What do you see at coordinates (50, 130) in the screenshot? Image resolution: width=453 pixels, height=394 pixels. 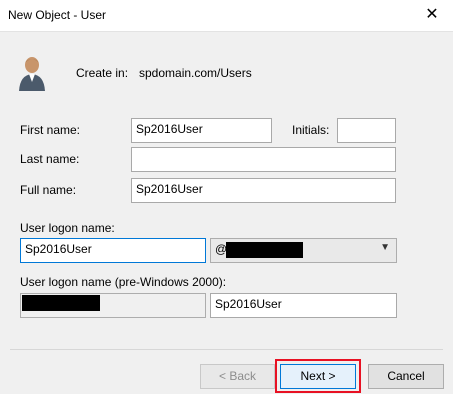 I see `first-name-label: First name:` at bounding box center [50, 130].